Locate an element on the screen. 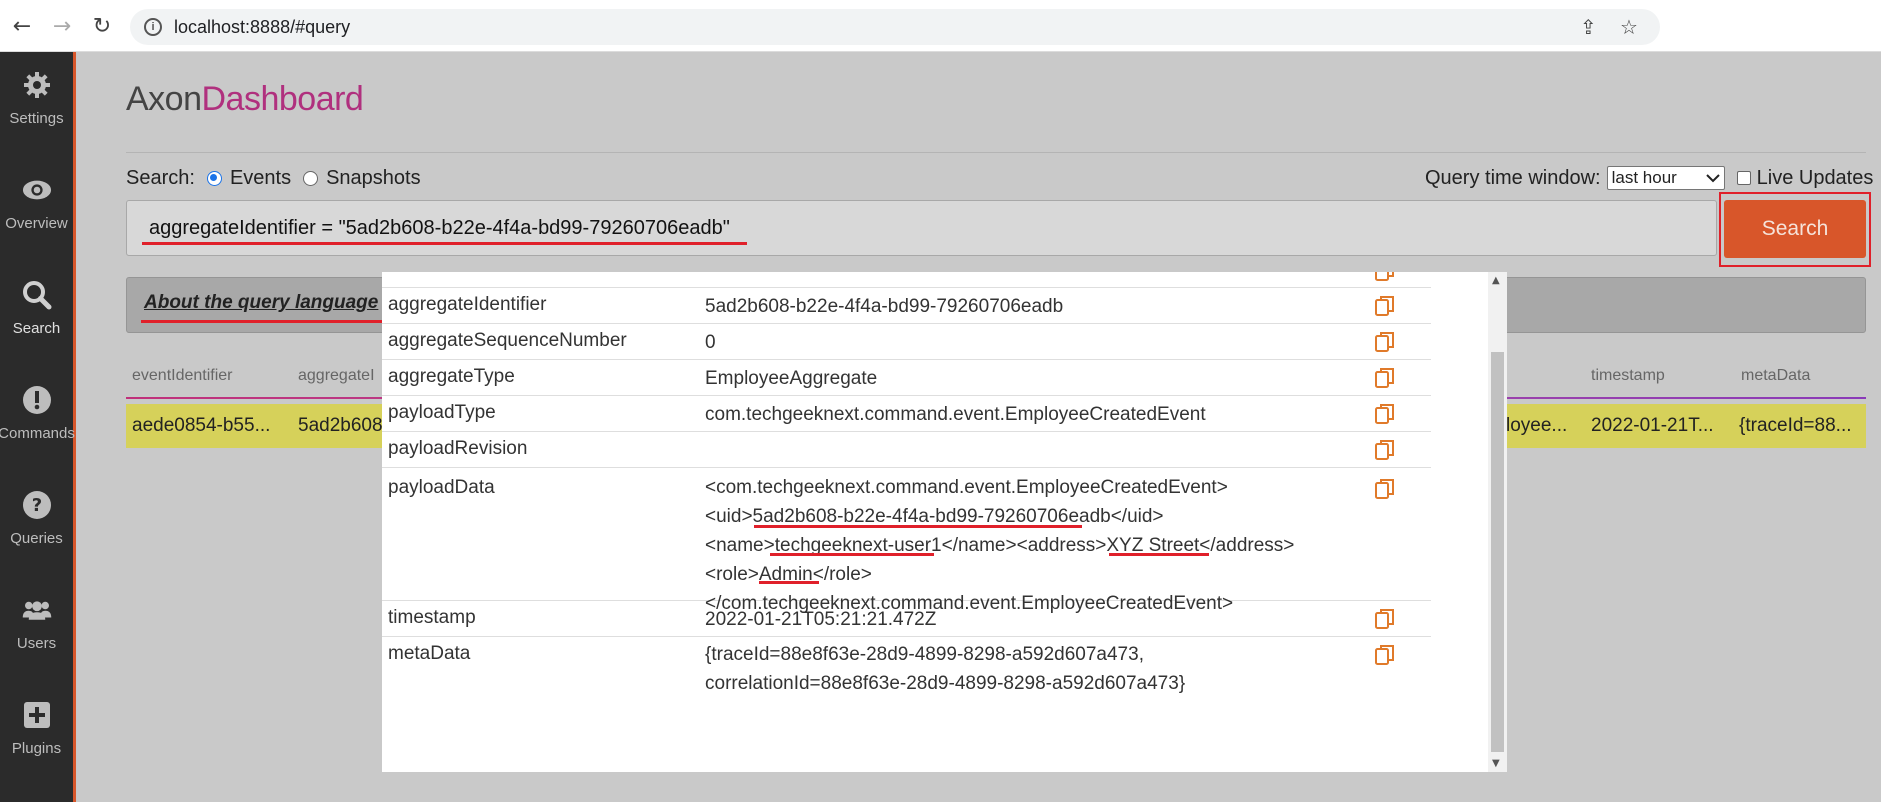  query-time-select: last hour is located at coordinates (1665, 178).